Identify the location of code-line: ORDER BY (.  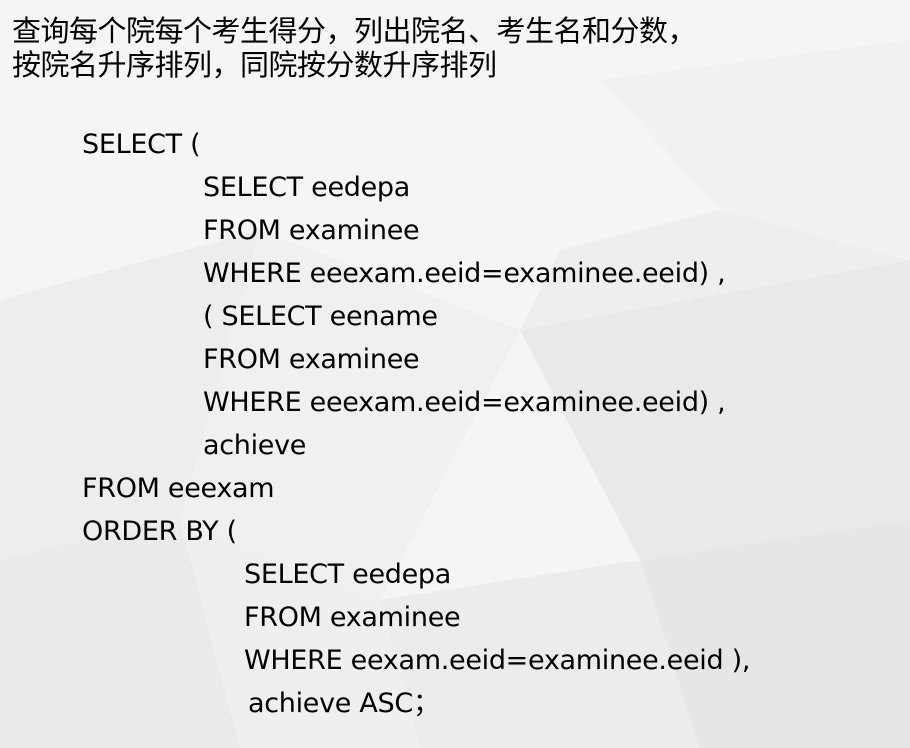
(159, 531).